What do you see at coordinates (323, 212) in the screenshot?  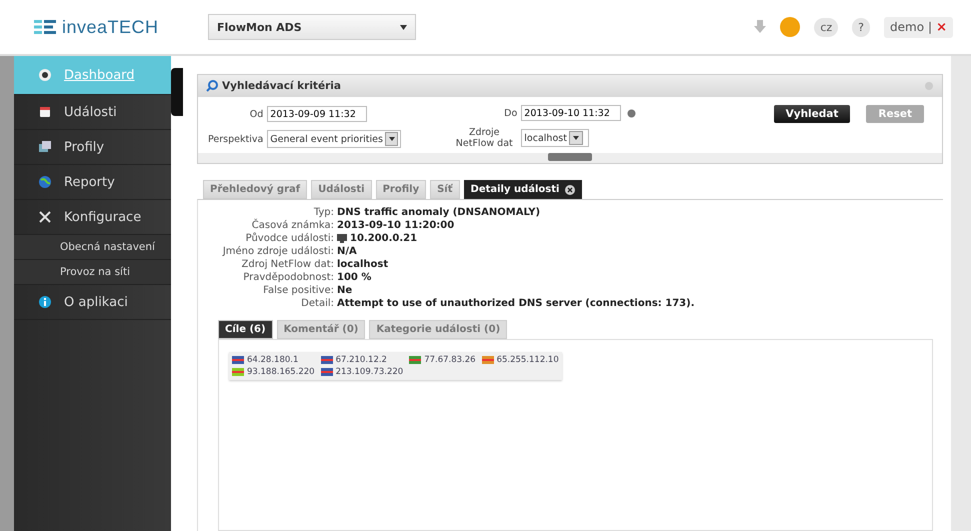 I see `detail-label: Typ:` at bounding box center [323, 212].